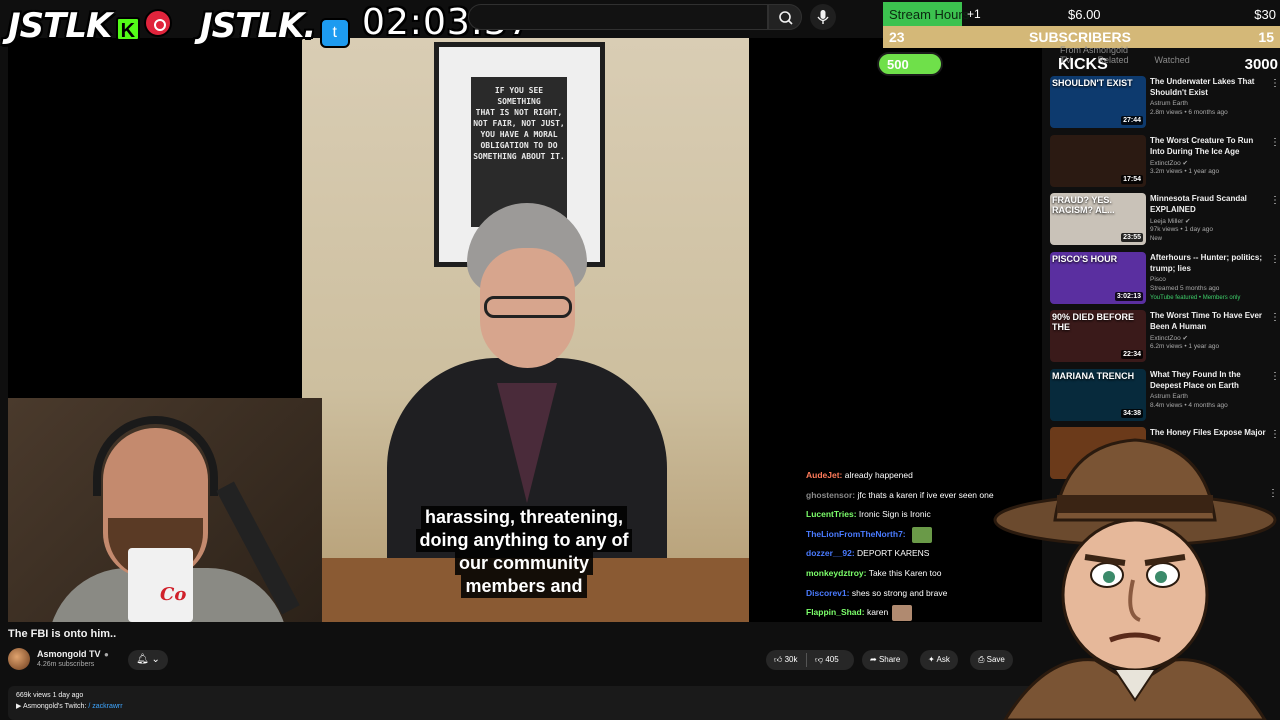 This screenshot has width=1280, height=720. Describe the element at coordinates (1170, 221) in the screenshot. I see `recommended-channel: Leeja Miller ✔` at that location.